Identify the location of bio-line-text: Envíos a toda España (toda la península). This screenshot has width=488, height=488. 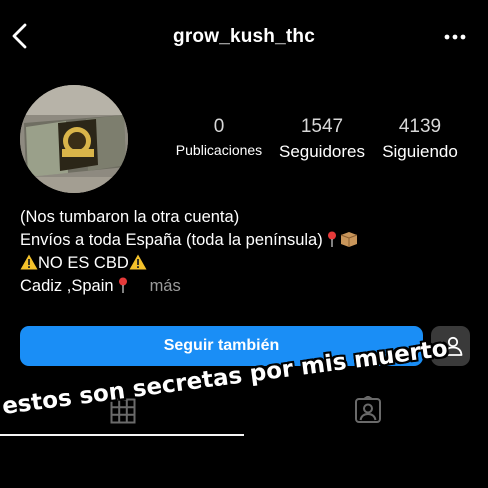
(171, 240).